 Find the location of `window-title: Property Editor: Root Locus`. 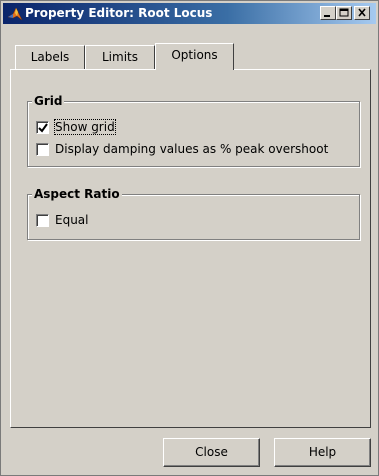

window-title: Property Editor: Root Locus is located at coordinates (119, 13).